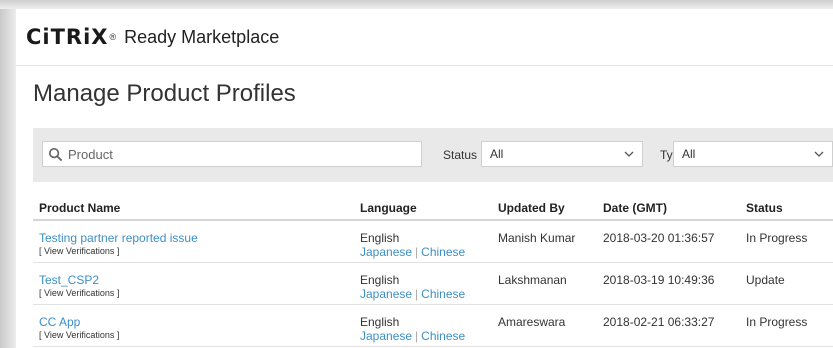  What do you see at coordinates (69, 280) in the screenshot?
I see `product-name-link: Test_CSP2` at bounding box center [69, 280].